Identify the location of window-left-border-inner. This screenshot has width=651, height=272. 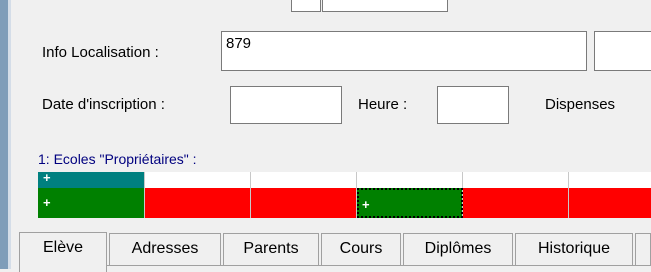
(9, 134).